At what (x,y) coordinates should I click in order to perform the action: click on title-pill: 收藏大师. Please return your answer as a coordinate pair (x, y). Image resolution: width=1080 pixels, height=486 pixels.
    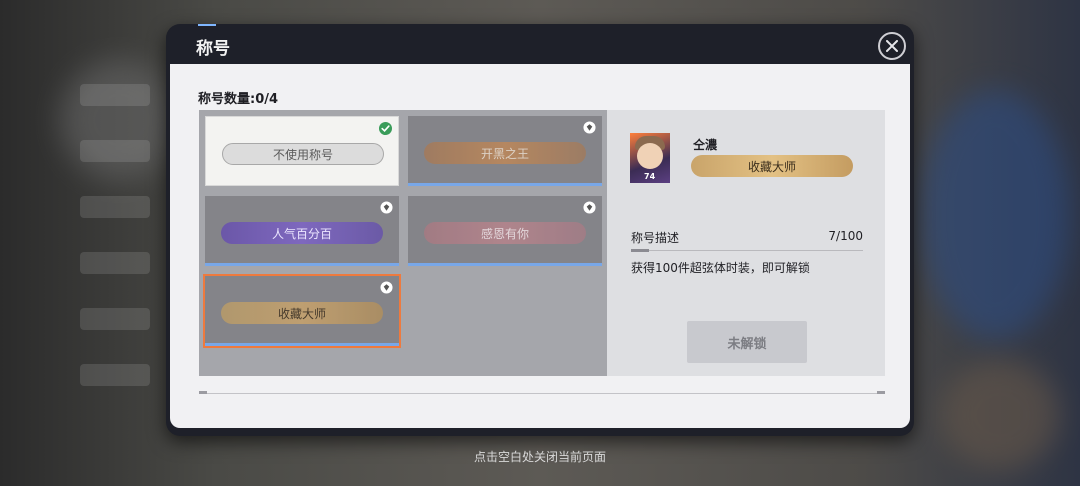
    Looking at the image, I should click on (302, 313).